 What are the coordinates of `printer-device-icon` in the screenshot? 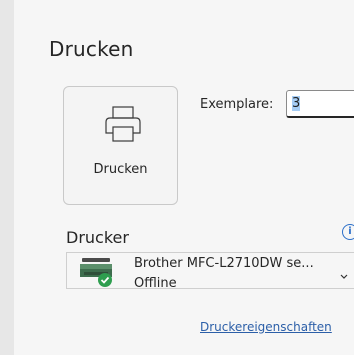 It's located at (96, 272).